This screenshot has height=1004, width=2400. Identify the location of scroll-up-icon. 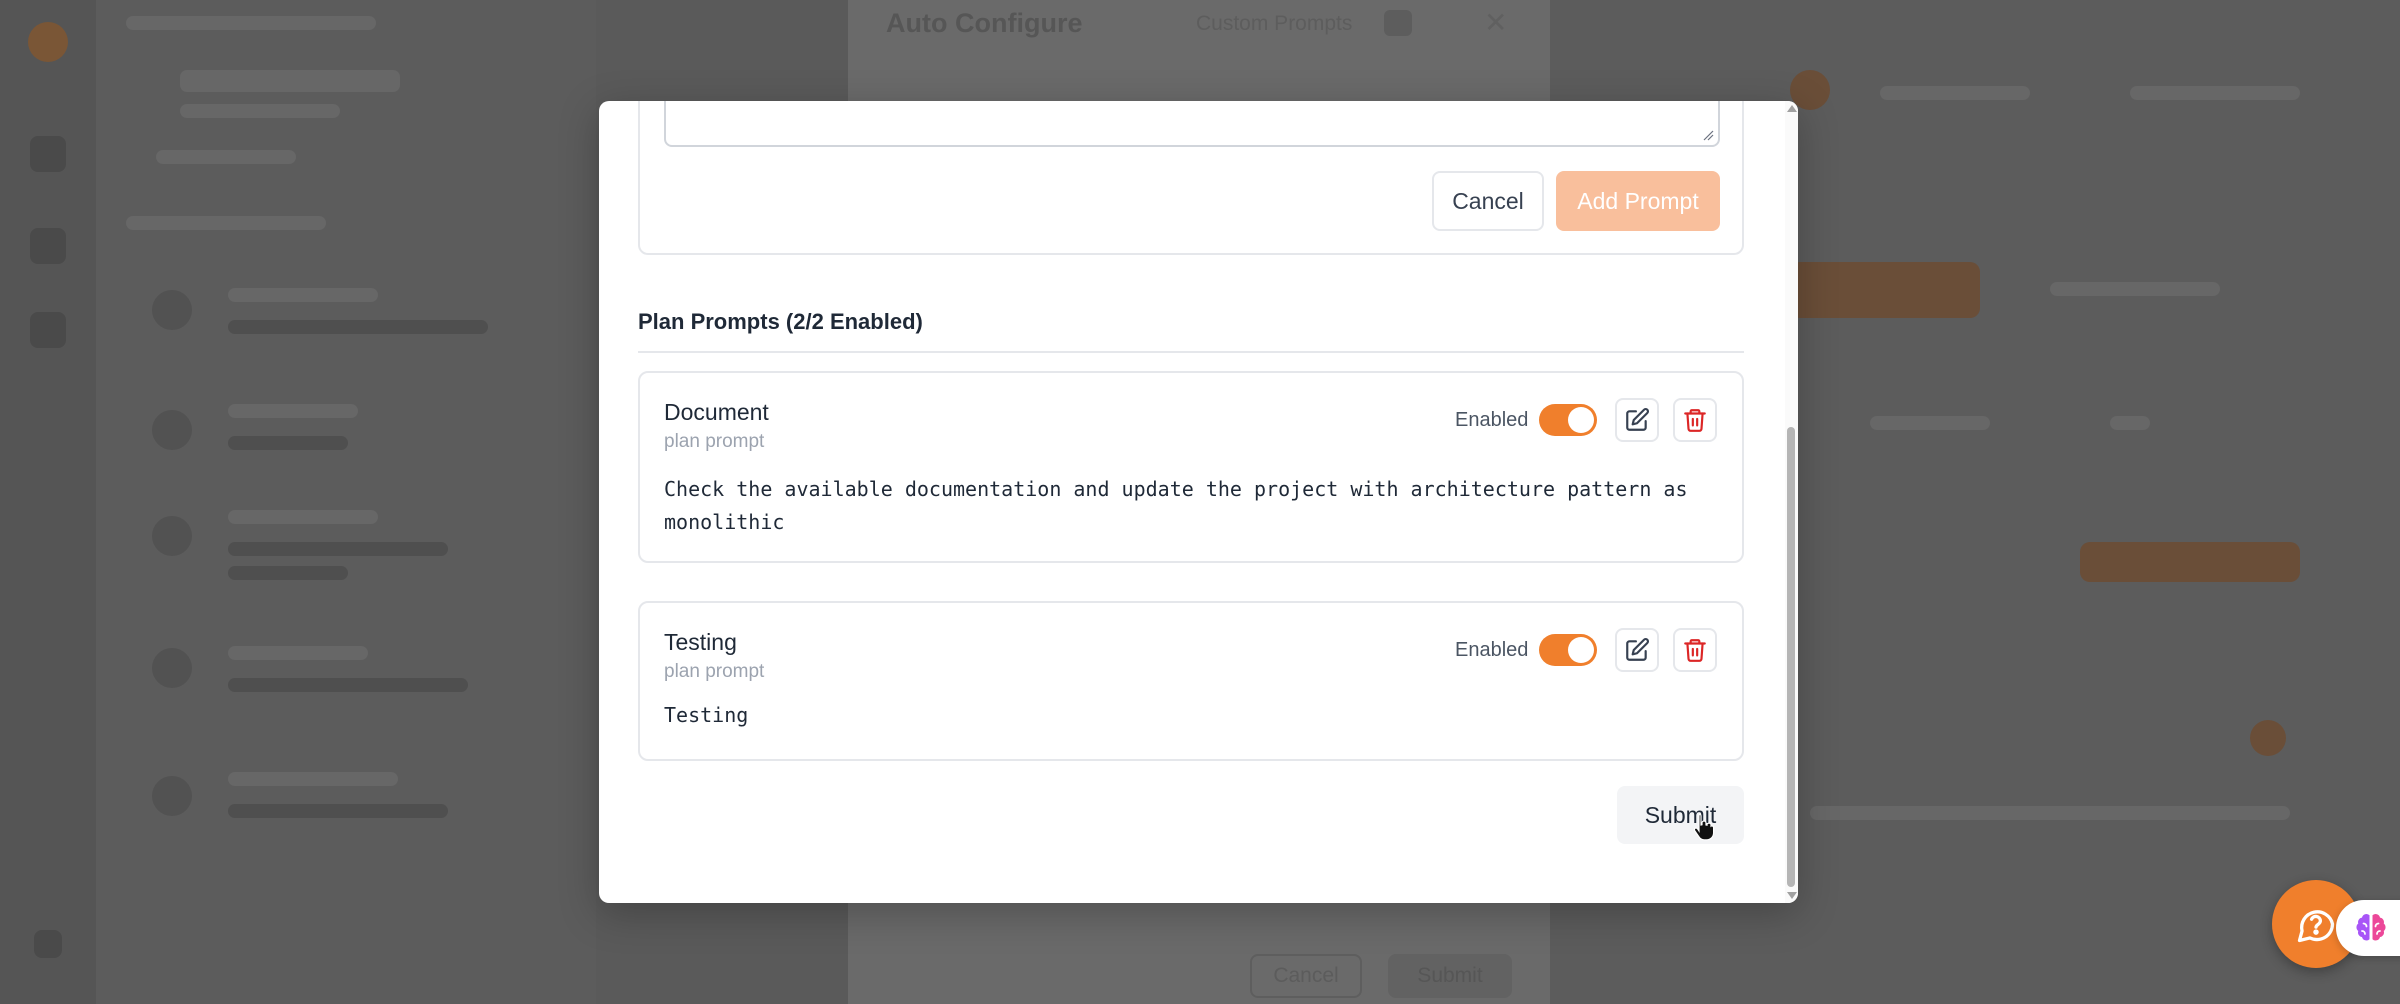
(1792, 108).